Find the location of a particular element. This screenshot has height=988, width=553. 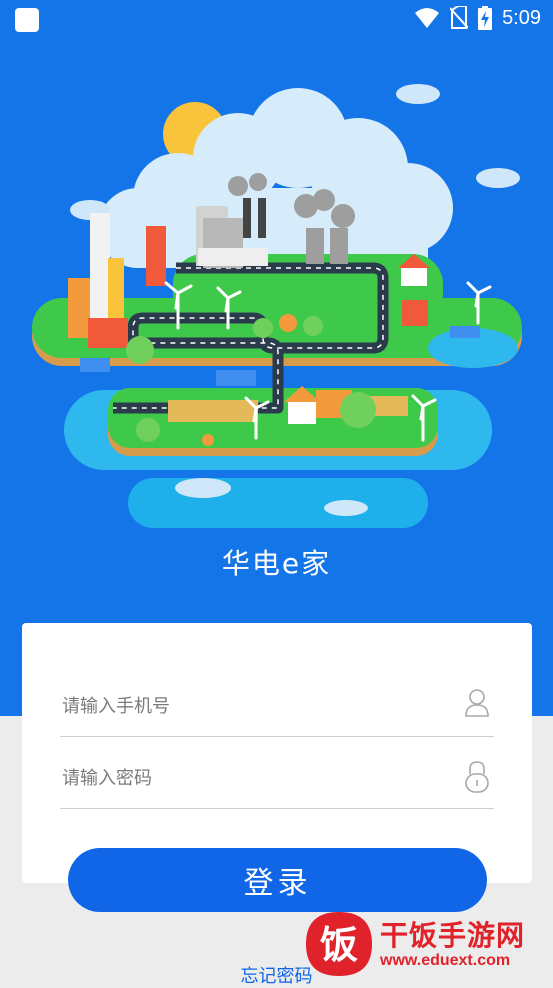

password-field: 请输入密码 is located at coordinates (277, 780).